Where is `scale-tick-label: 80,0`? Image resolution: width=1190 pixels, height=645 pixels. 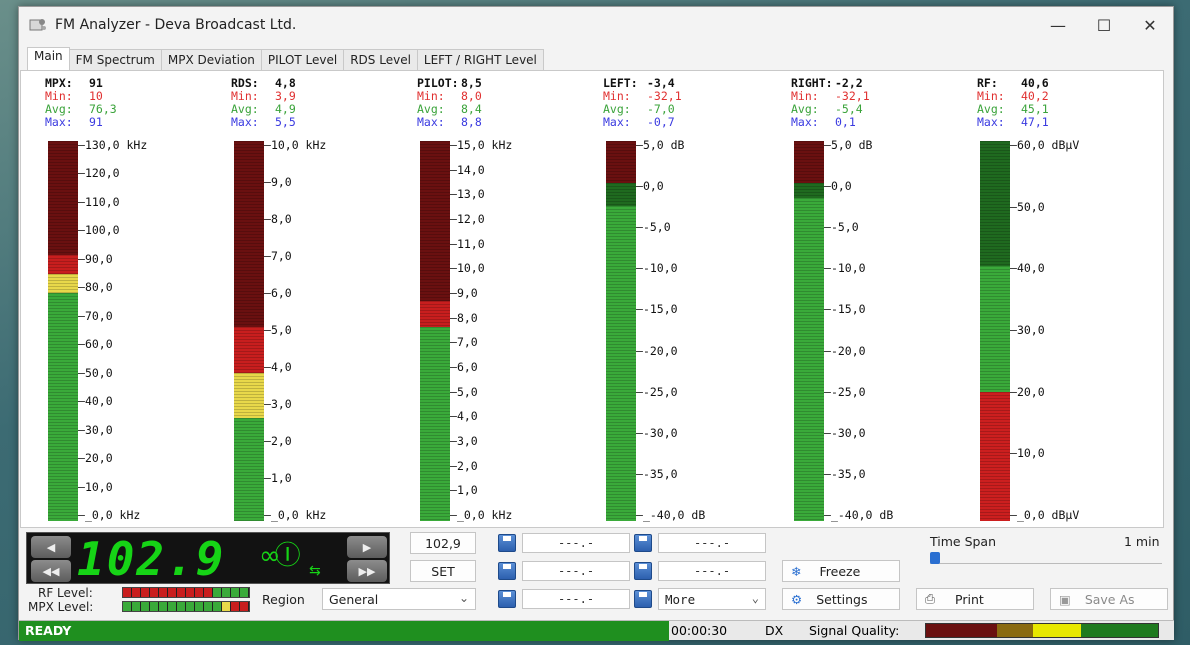 scale-tick-label: 80,0 is located at coordinates (95, 287).